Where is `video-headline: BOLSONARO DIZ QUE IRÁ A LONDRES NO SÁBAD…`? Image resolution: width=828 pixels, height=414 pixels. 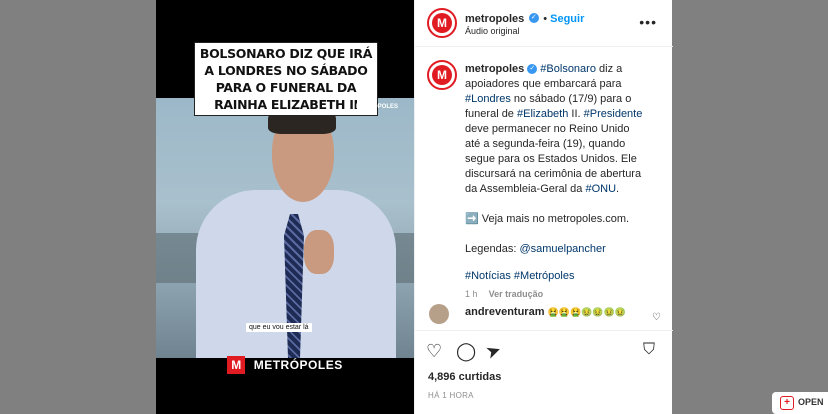 video-headline: BOLSONARO DIZ QUE IRÁ A LONDRES NO SÁBAD… is located at coordinates (286, 79).